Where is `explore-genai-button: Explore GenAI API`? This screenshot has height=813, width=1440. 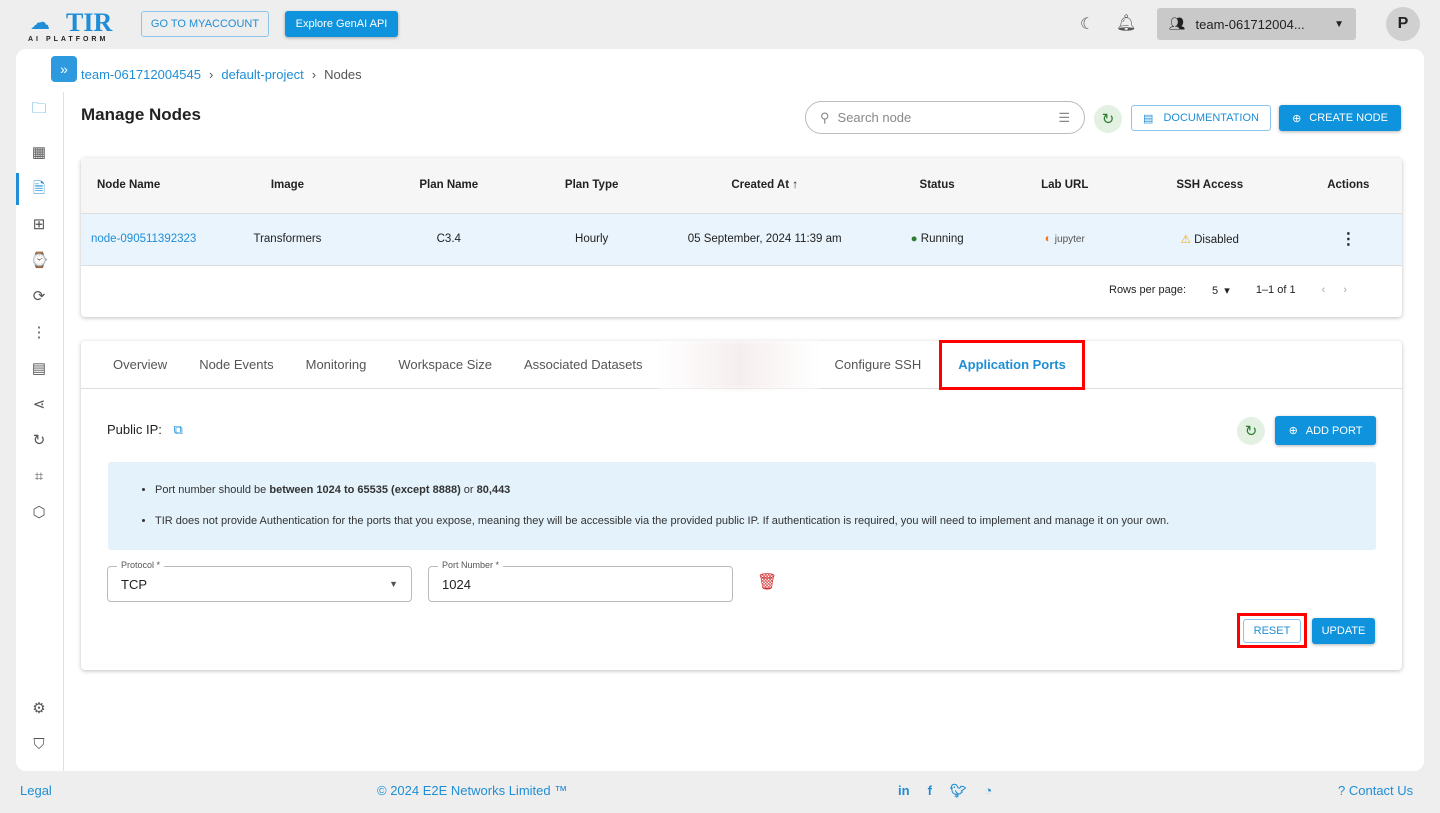
explore-genai-button: Explore GenAI API is located at coordinates (341, 24).